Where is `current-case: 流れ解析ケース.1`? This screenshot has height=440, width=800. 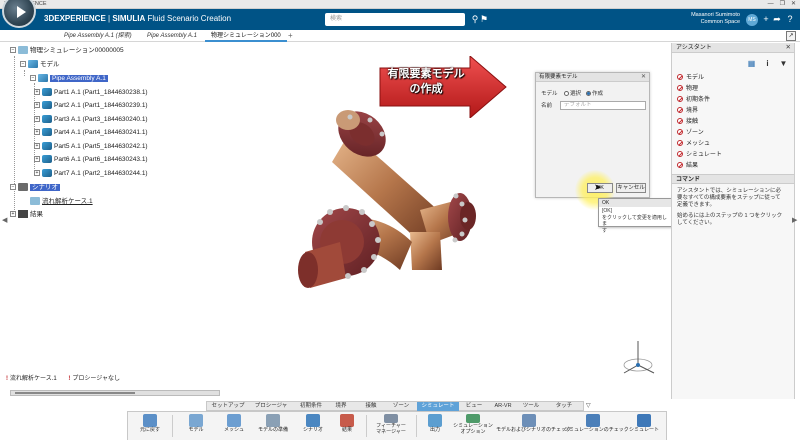 current-case: 流れ解析ケース.1 is located at coordinates (33, 379).